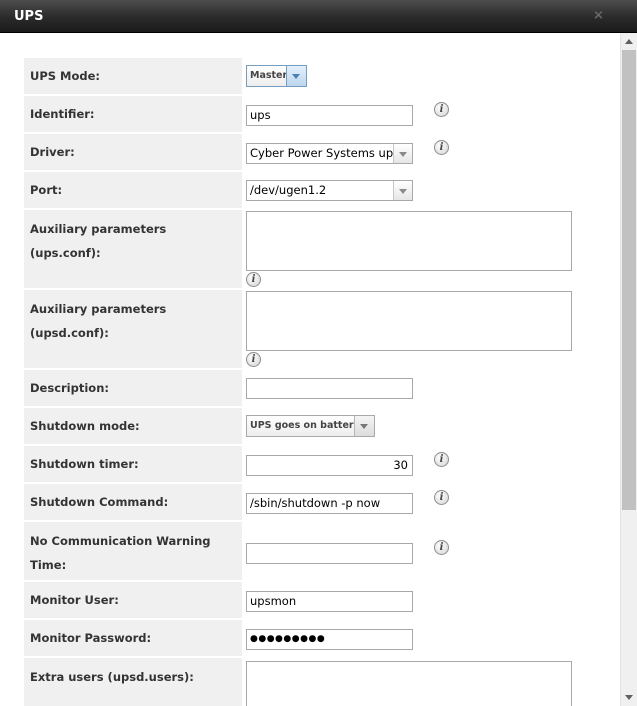 Image resolution: width=637 pixels, height=706 pixels. Describe the element at coordinates (409, 241) in the screenshot. I see `aux-ups-textarea` at that location.